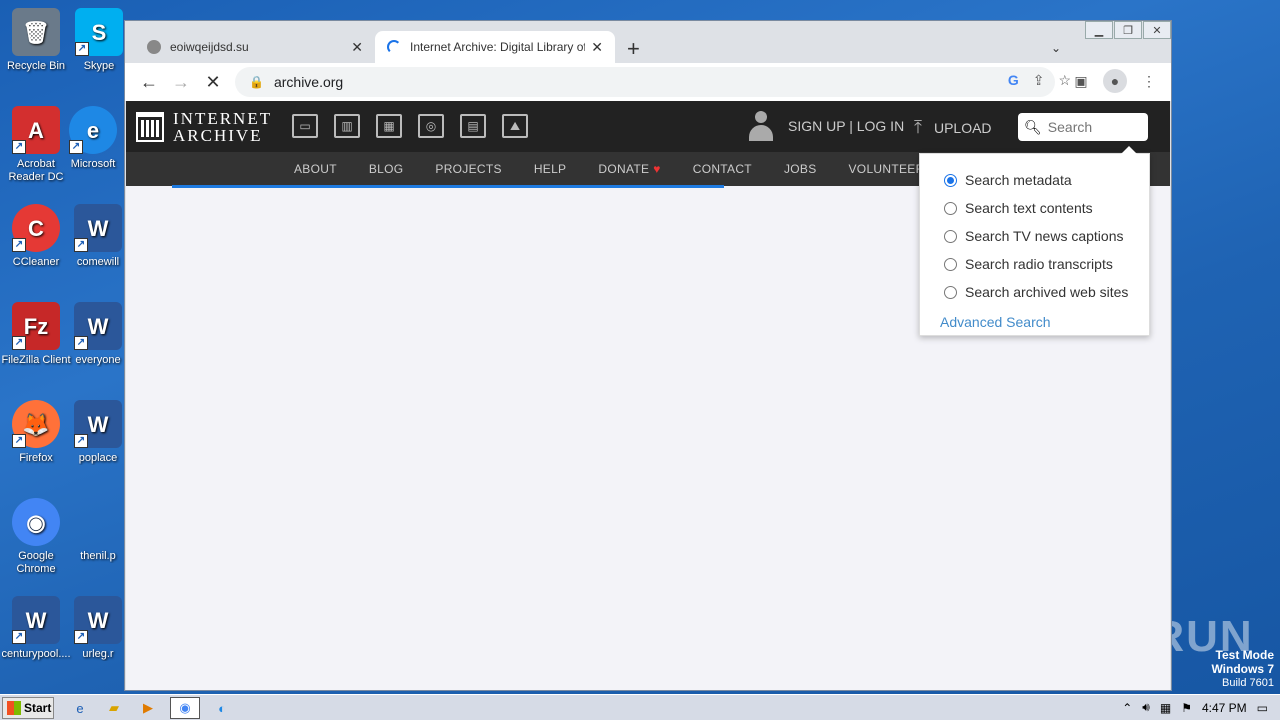 This screenshot has height=720, width=1280. Describe the element at coordinates (448, 186) in the screenshot. I see `loading-progress-bar` at that location.